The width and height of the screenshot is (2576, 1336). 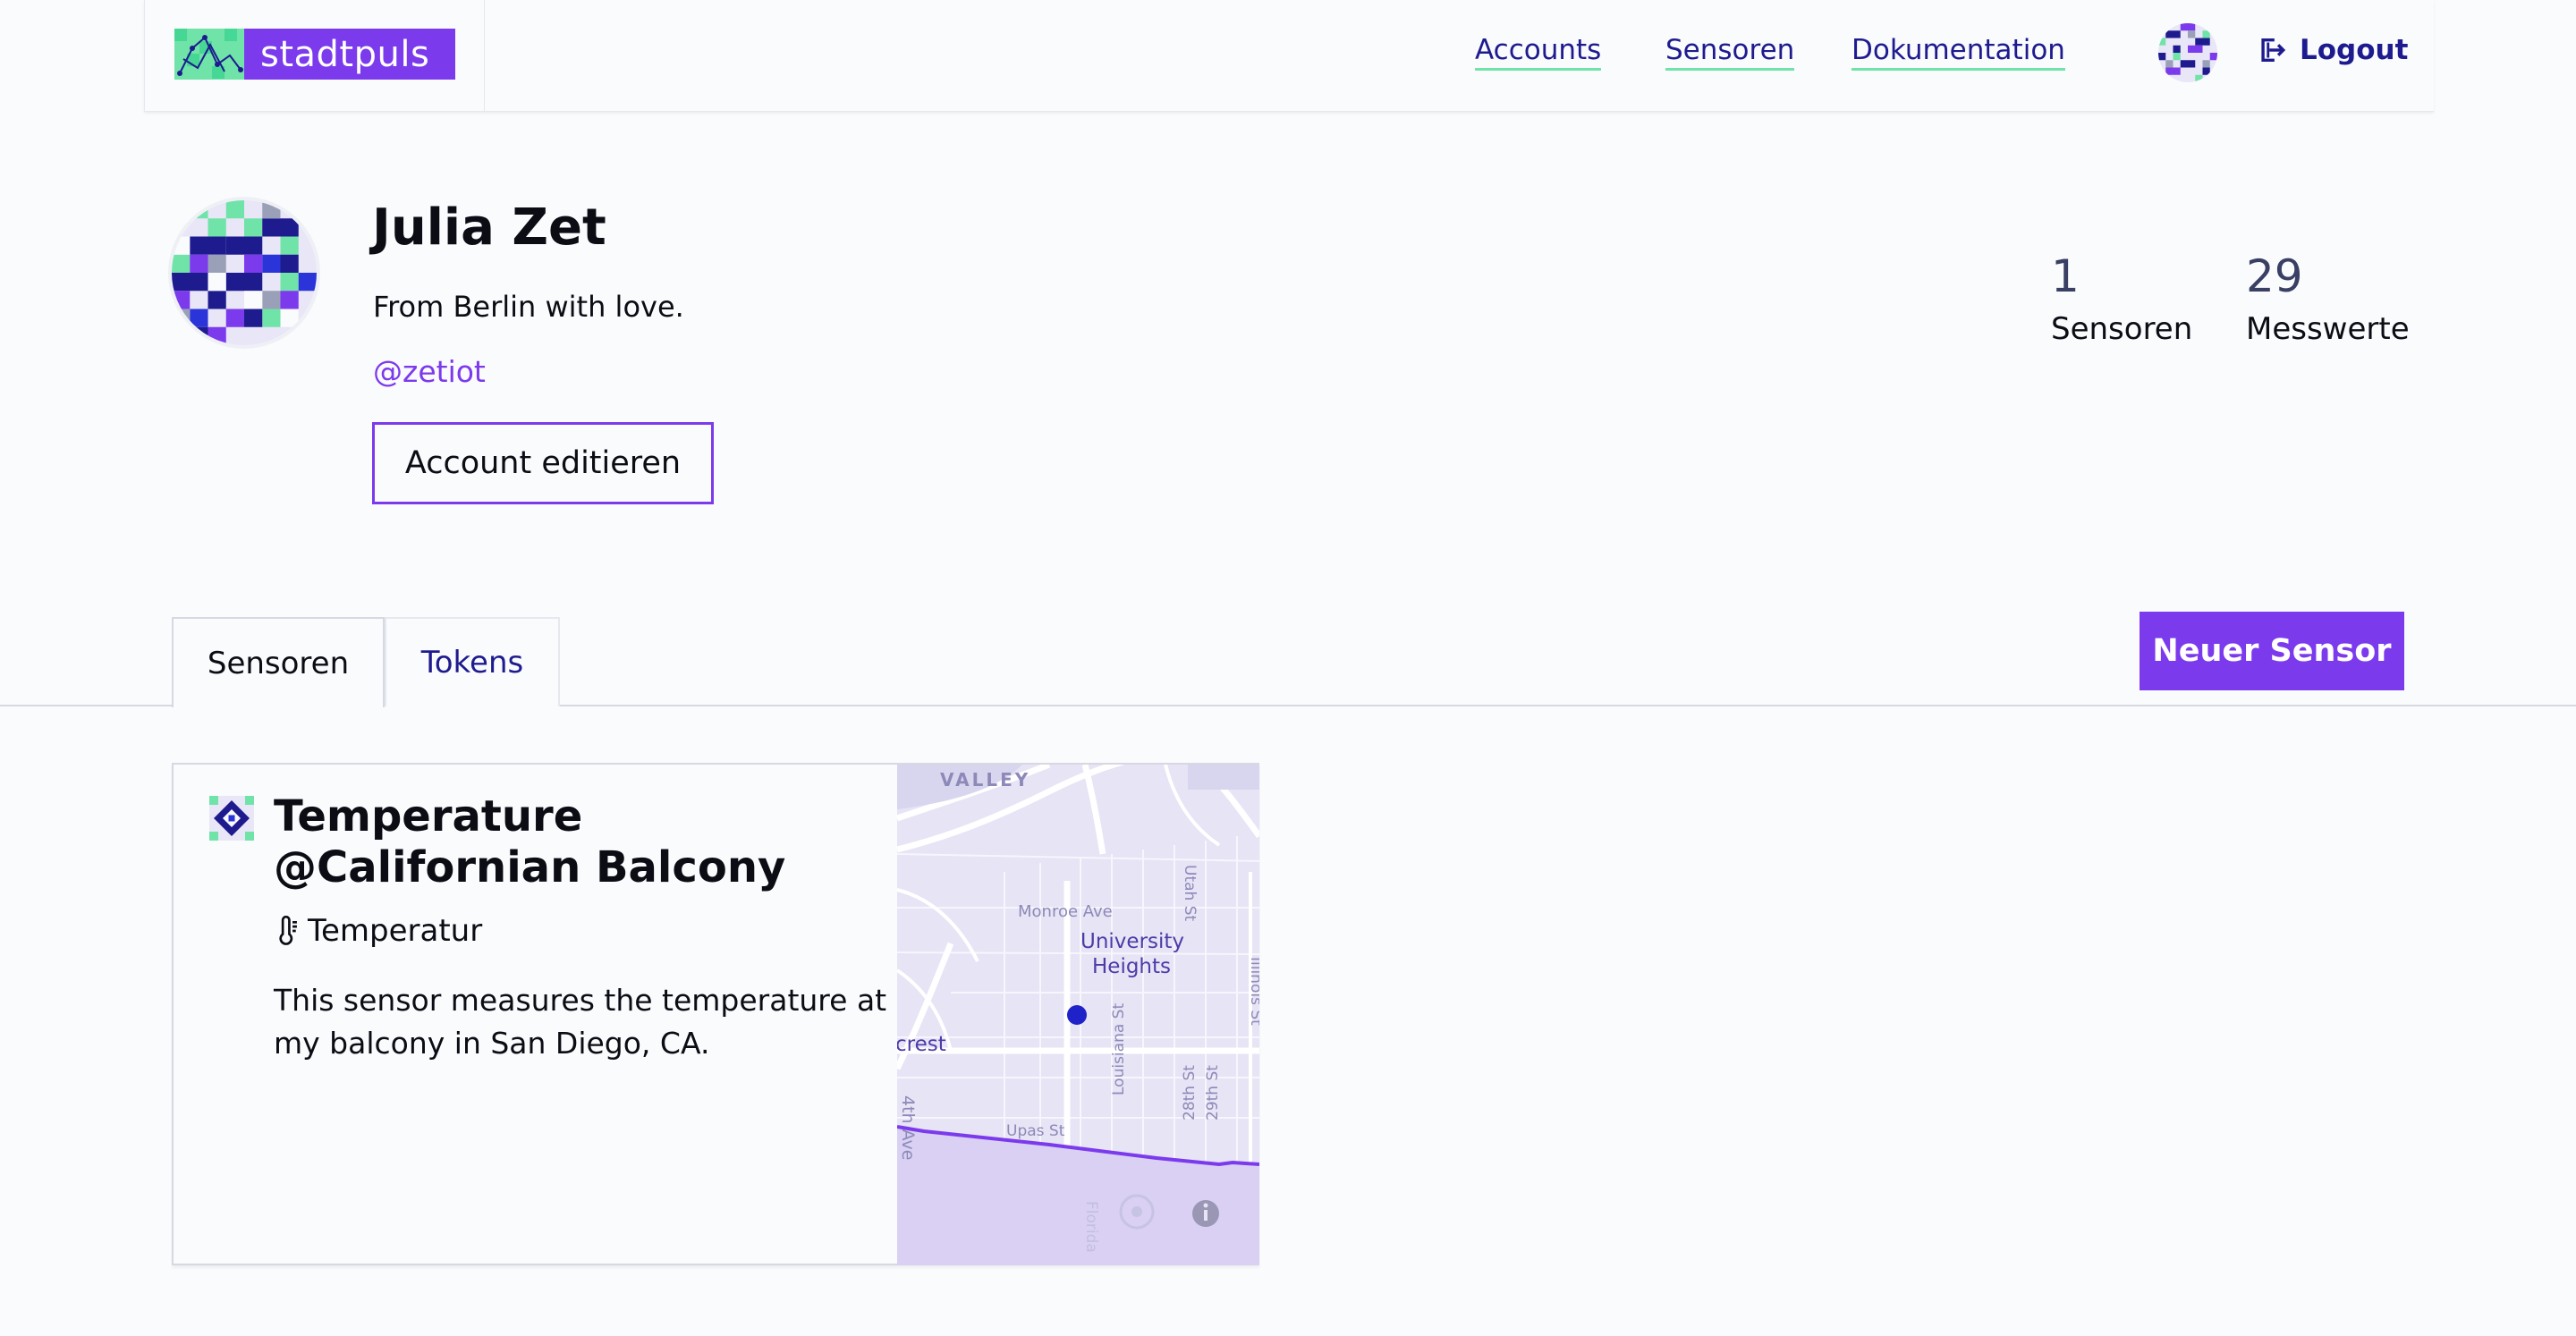 What do you see at coordinates (1205, 1214) in the screenshot?
I see `map-info-icon` at bounding box center [1205, 1214].